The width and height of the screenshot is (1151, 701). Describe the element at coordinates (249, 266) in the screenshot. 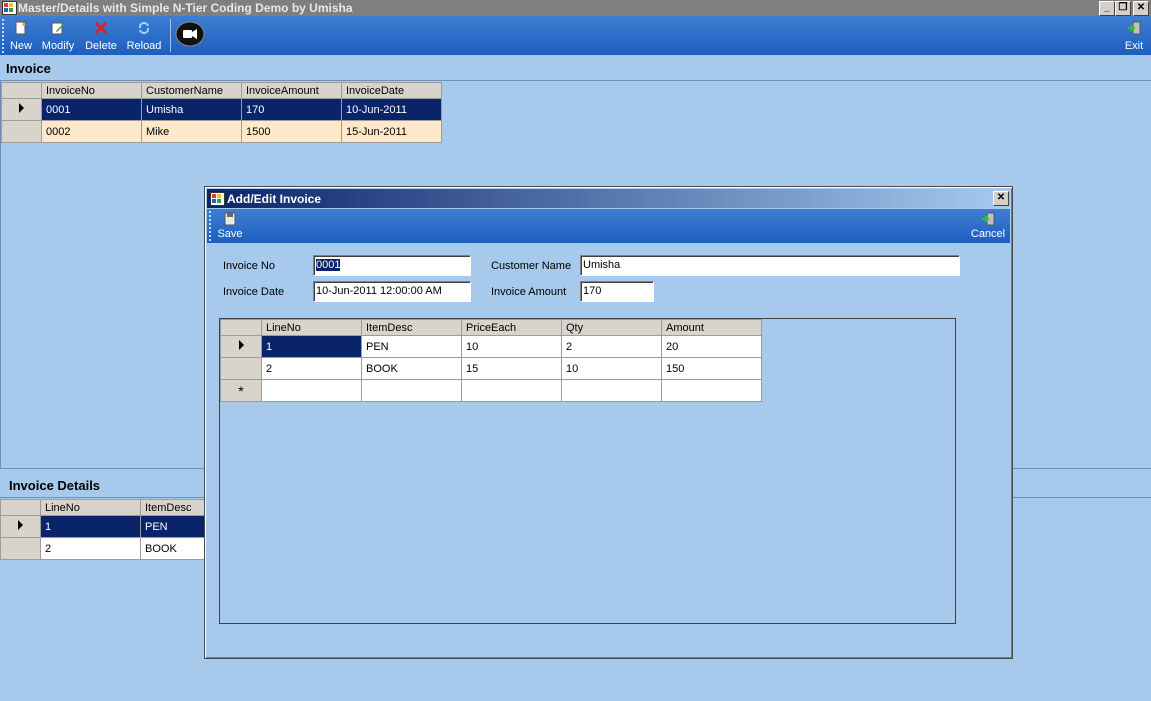

I see `invoice-no-label: Invoice No` at that location.